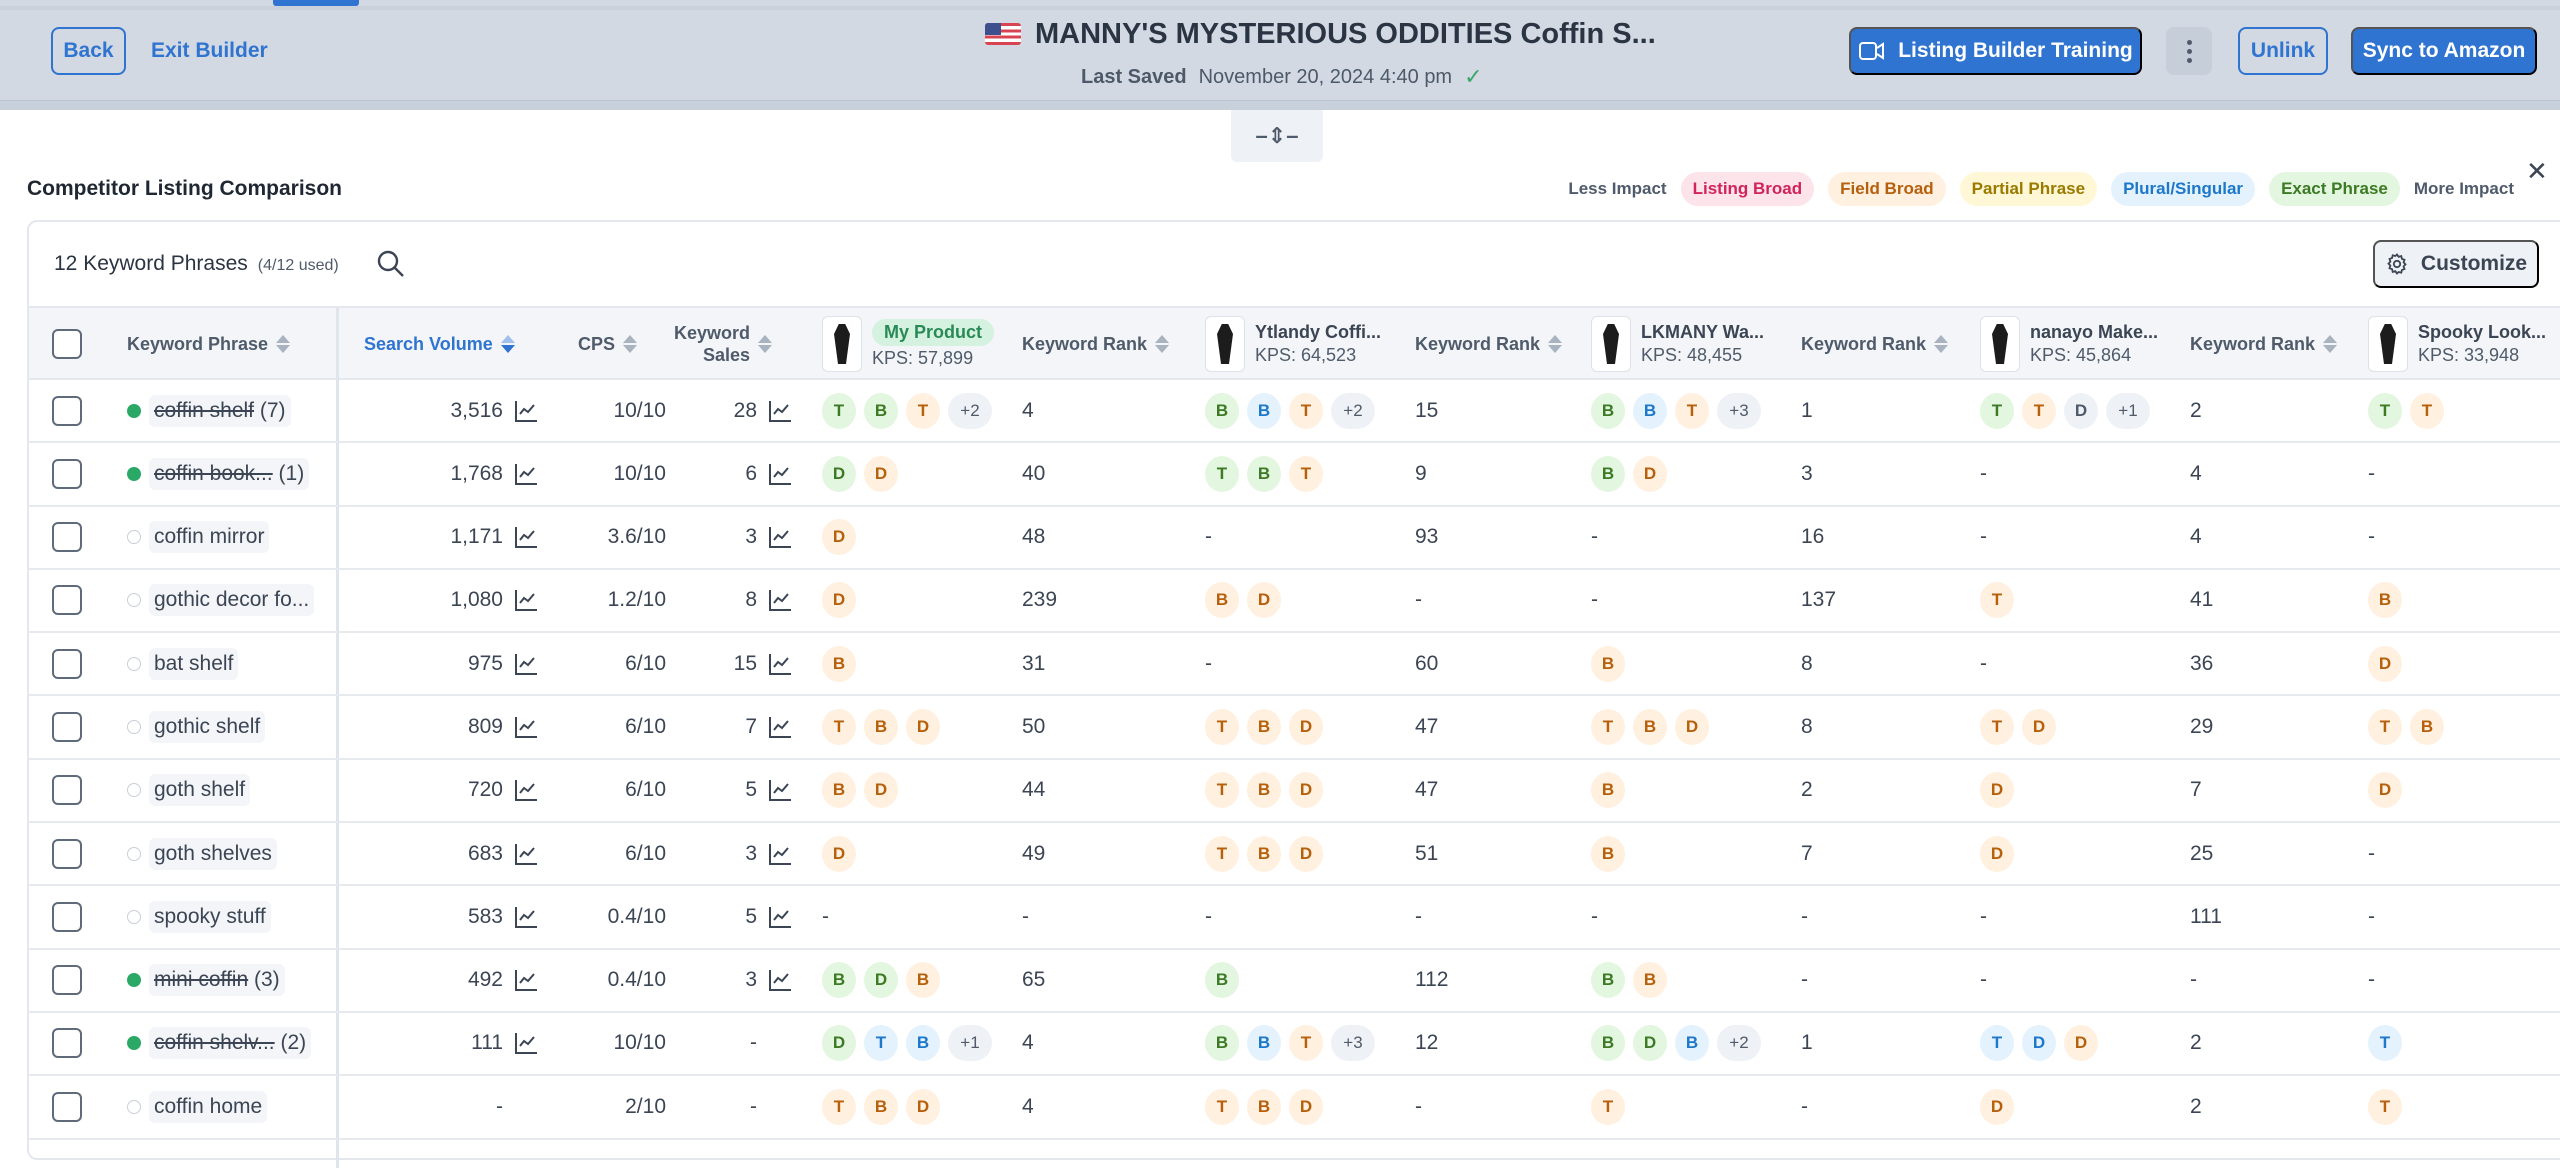 The height and width of the screenshot is (1168, 2560). Describe the element at coordinates (1650, 726) in the screenshot. I see `match-badges-cell: TBD` at that location.